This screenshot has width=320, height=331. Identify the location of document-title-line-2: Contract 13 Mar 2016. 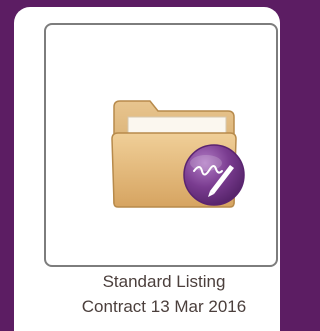
(164, 306).